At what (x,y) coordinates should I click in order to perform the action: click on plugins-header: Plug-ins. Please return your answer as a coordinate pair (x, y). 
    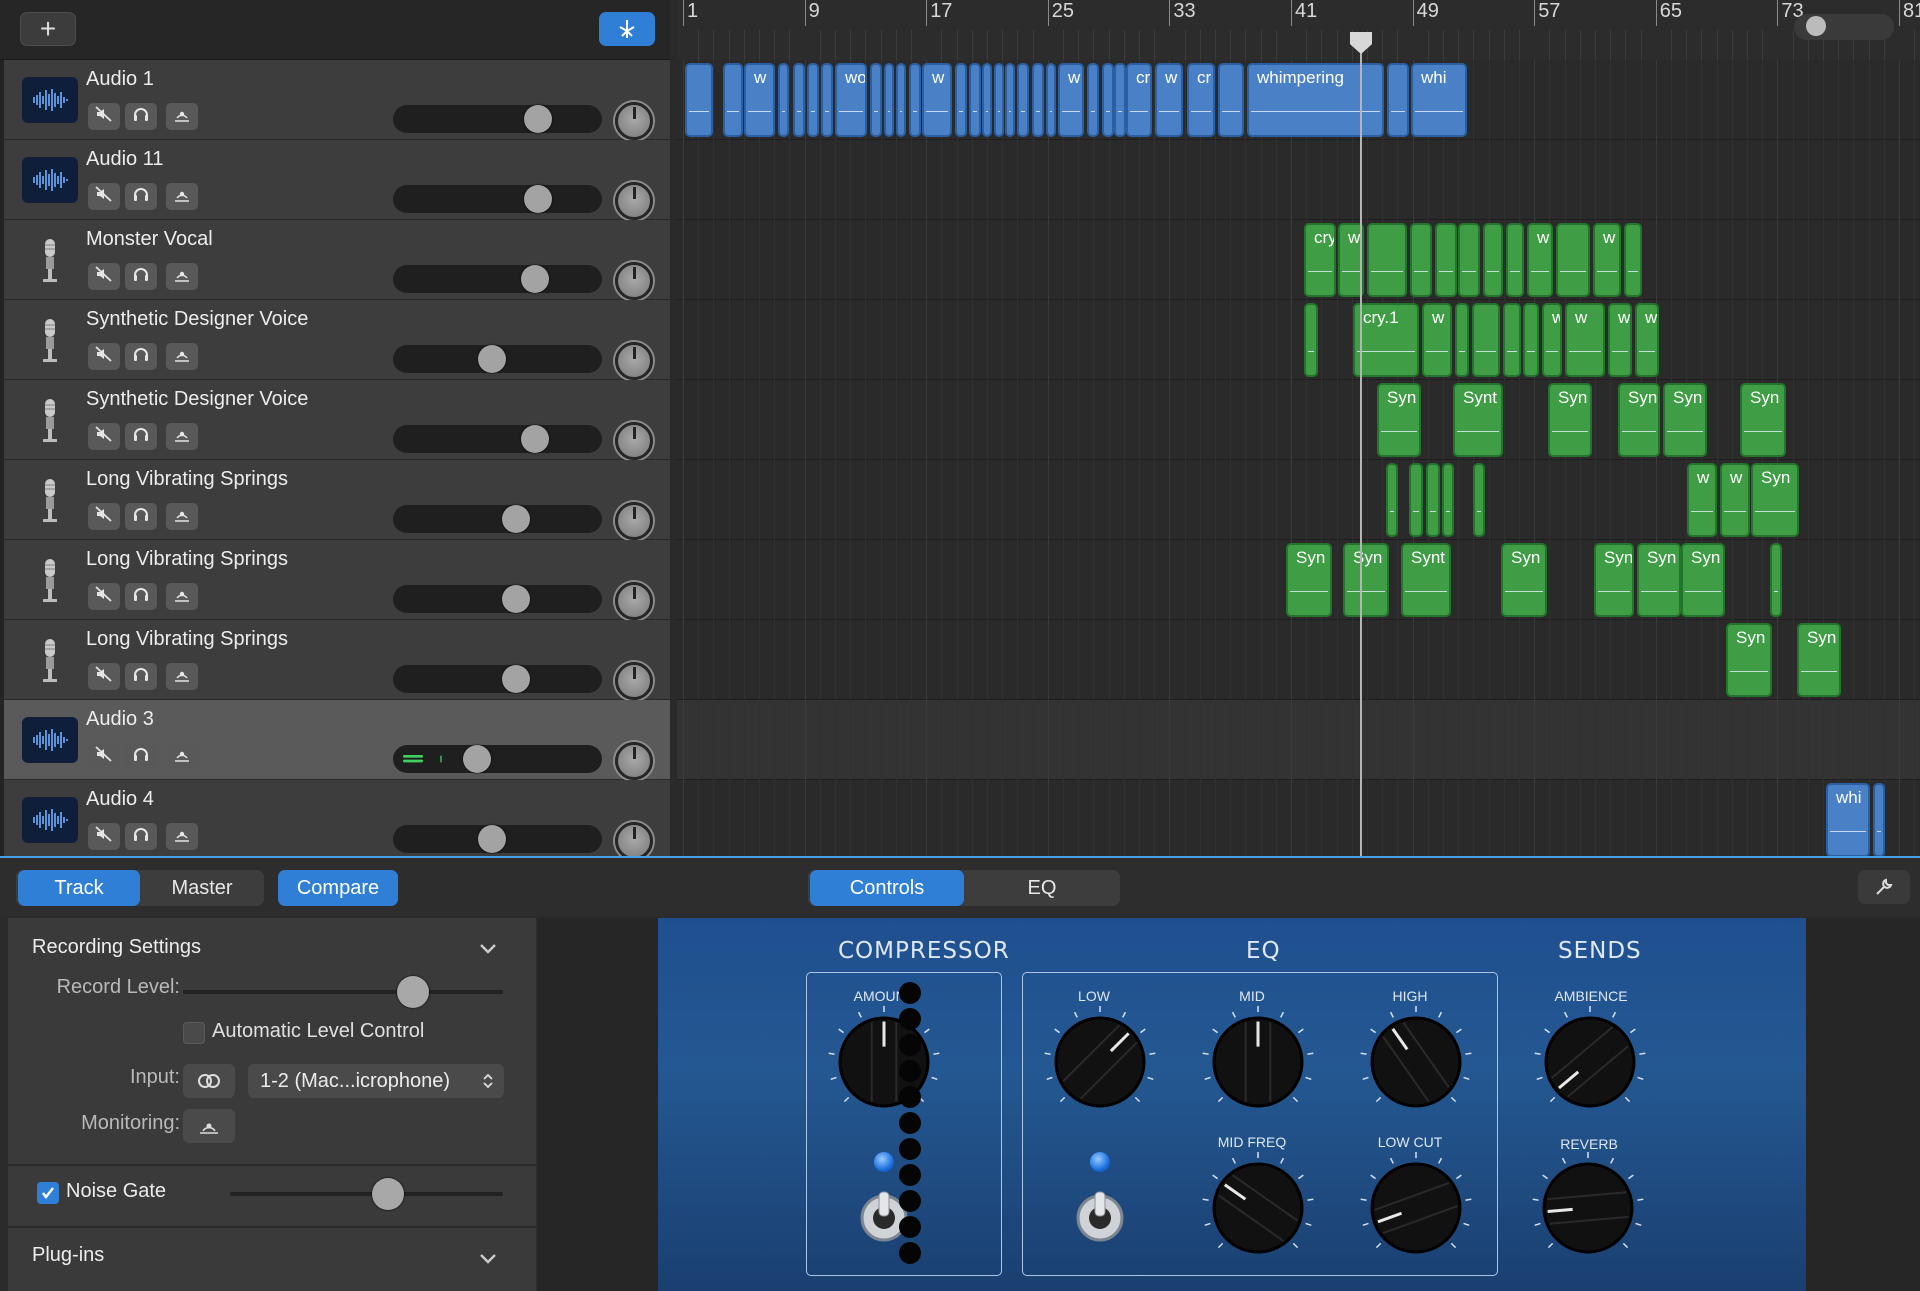
    Looking at the image, I should click on (68, 1255).